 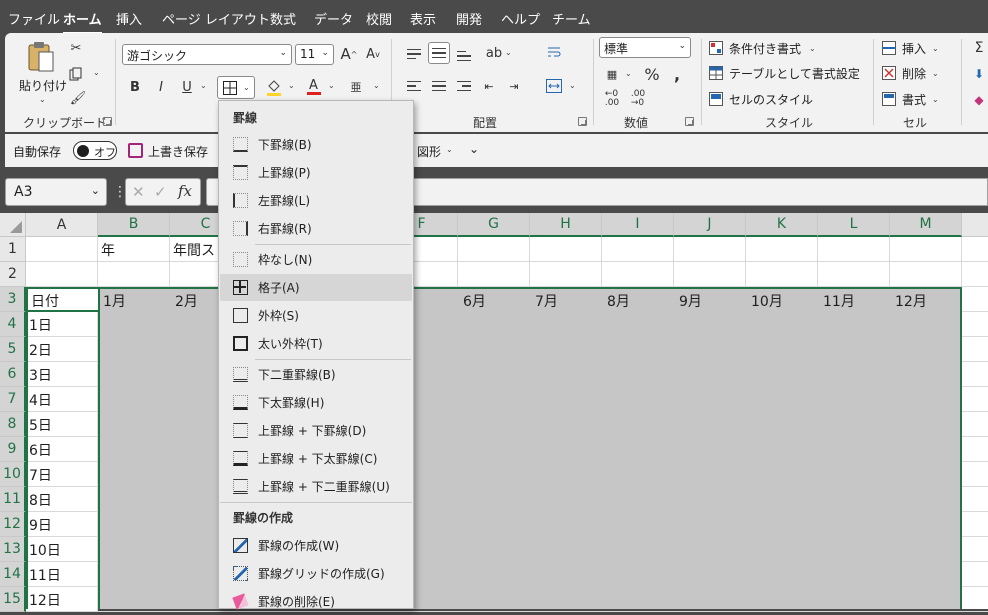 What do you see at coordinates (62, 225) in the screenshot?
I see `column-header-A: A` at bounding box center [62, 225].